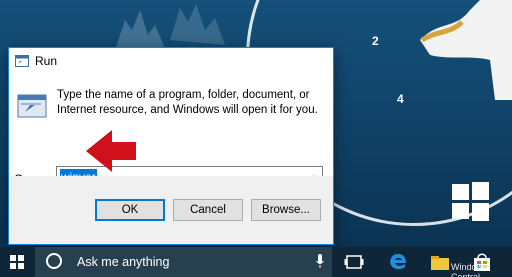 This screenshot has width=512, height=277. Describe the element at coordinates (171, 61) in the screenshot. I see `dialog-titlebar: Run` at that location.